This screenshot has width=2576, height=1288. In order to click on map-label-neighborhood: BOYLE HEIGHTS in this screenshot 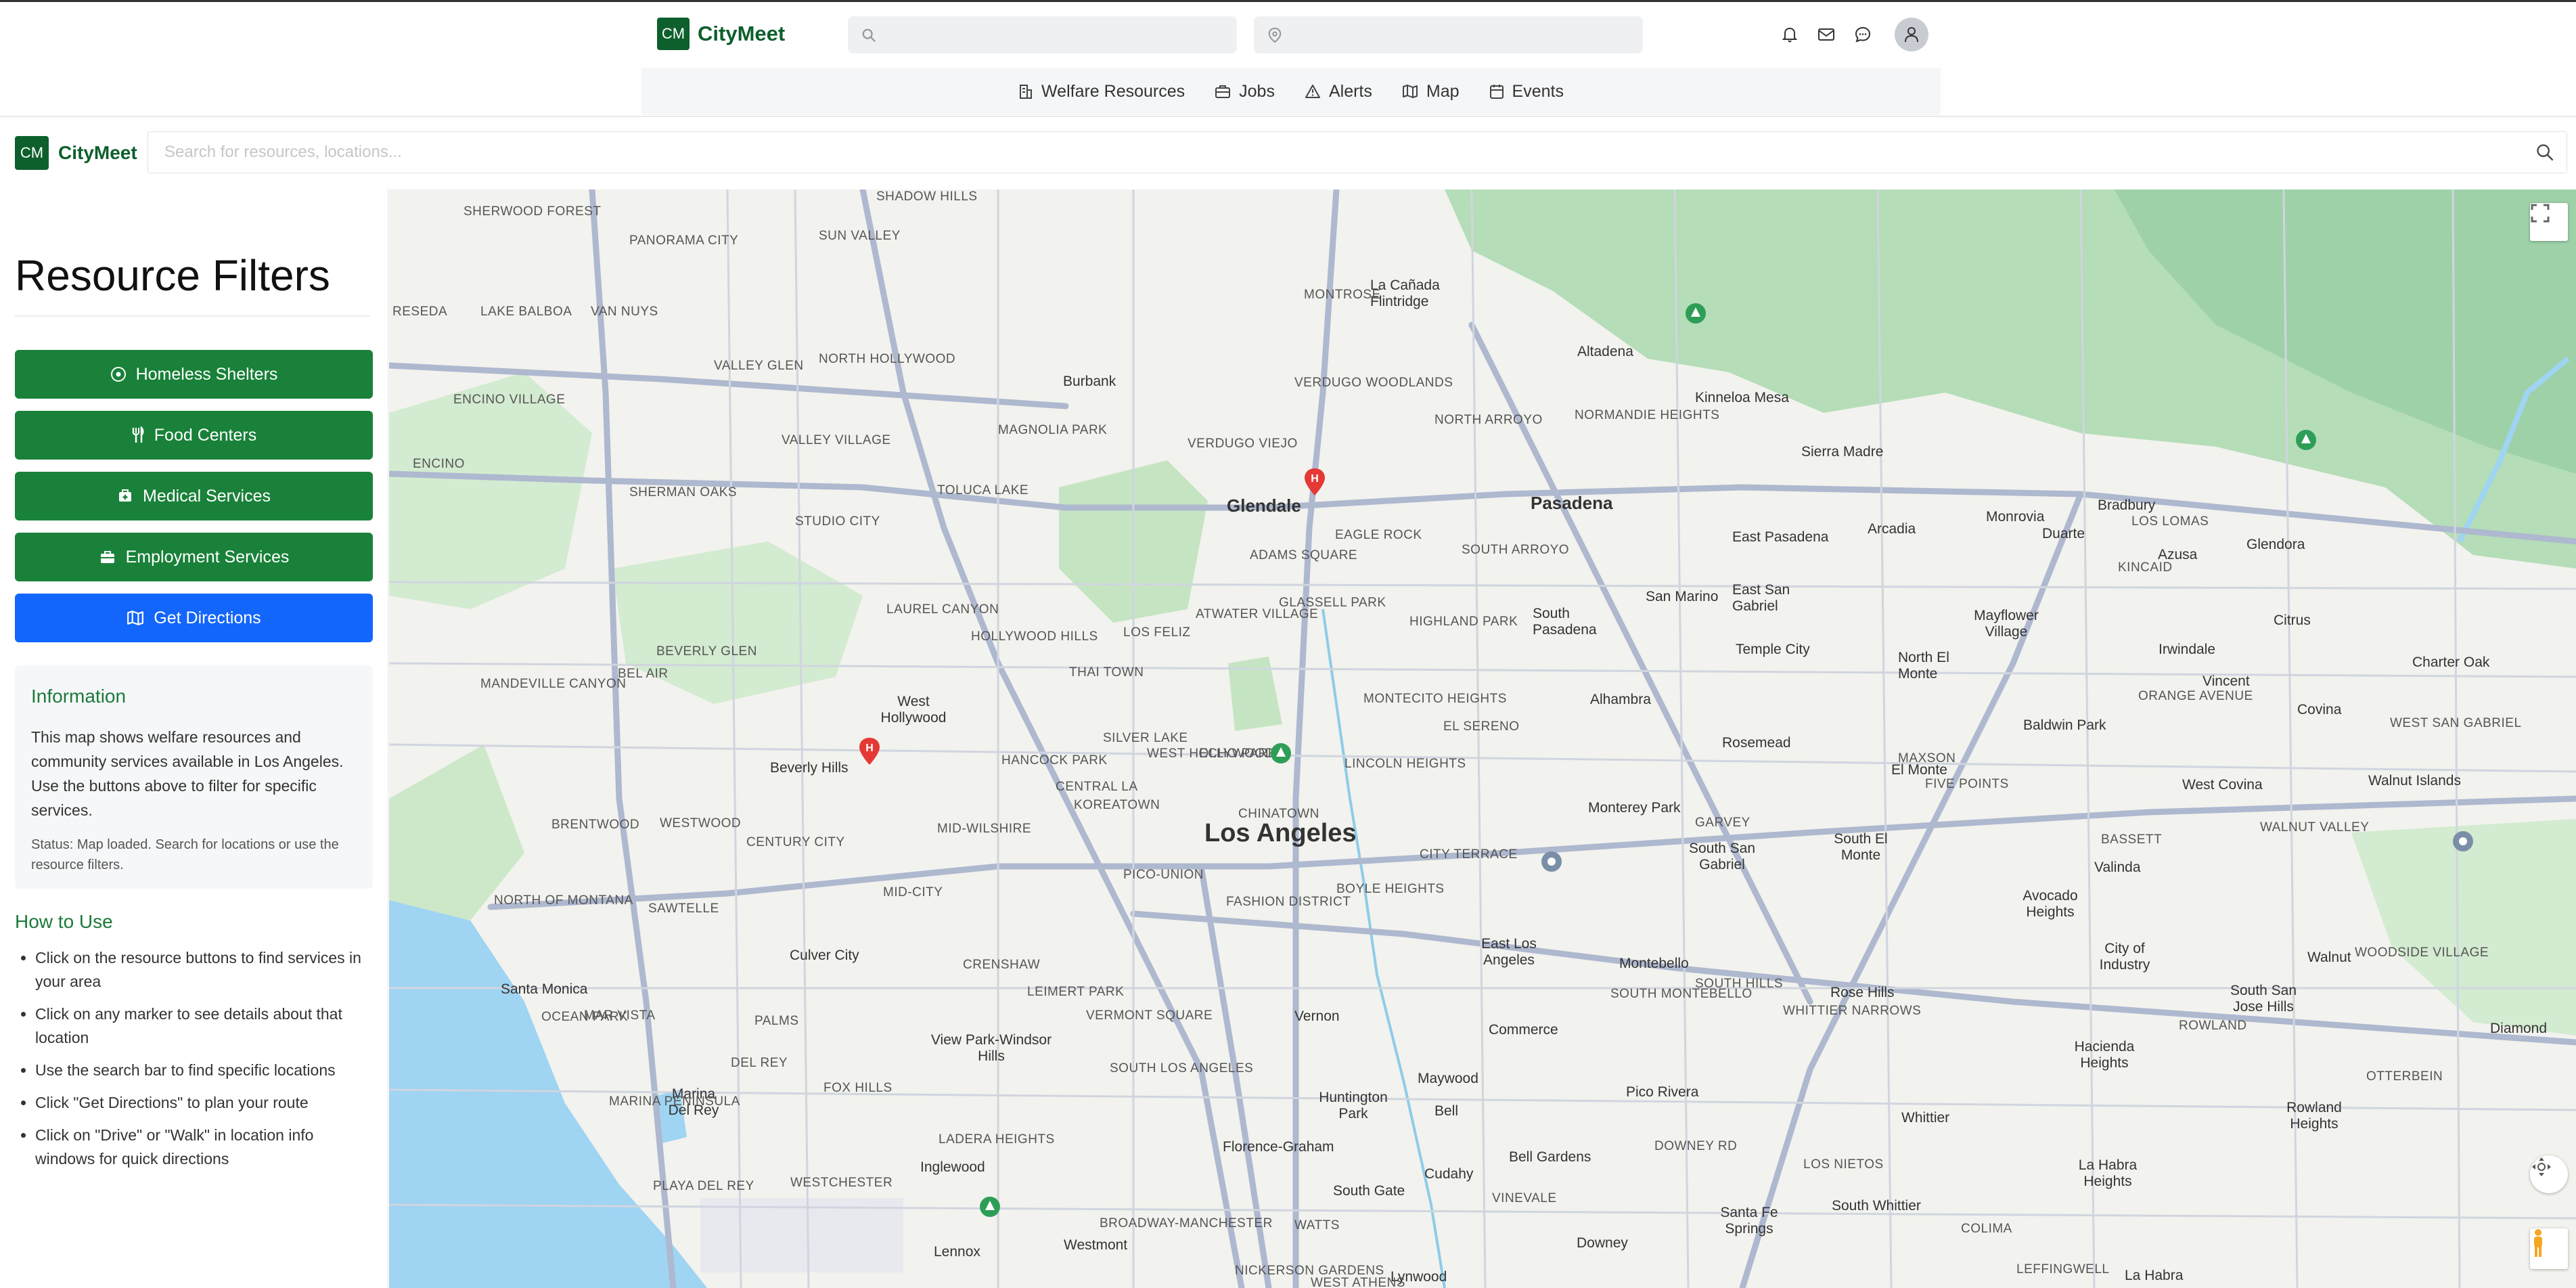, I will do `click(1390, 889)`.